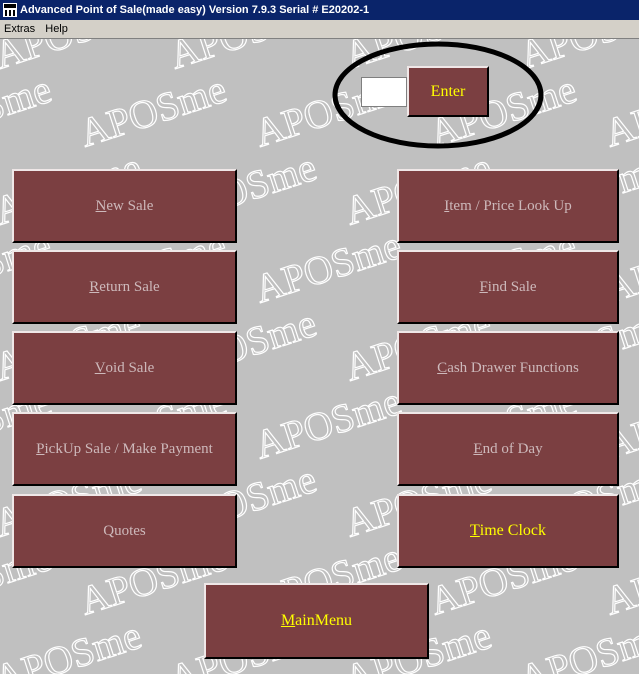  I want to click on cash-drawer-button: Cash Drawer Functions, so click(508, 368).